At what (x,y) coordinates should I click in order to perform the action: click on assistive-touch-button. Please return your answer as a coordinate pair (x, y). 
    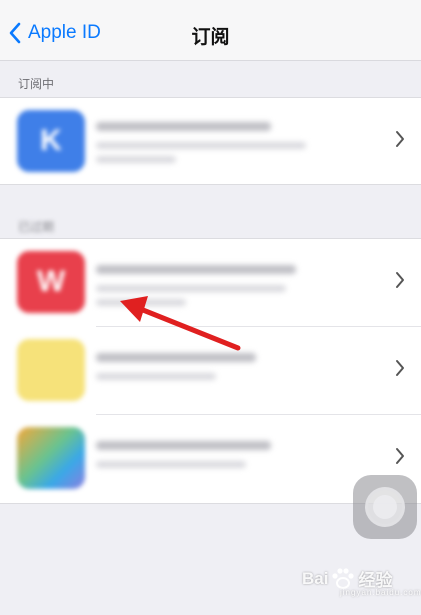
    Looking at the image, I should click on (385, 507).